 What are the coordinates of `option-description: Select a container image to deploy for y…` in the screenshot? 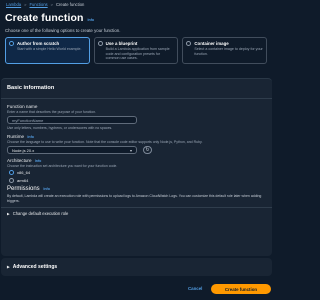 It's located at (228, 51).